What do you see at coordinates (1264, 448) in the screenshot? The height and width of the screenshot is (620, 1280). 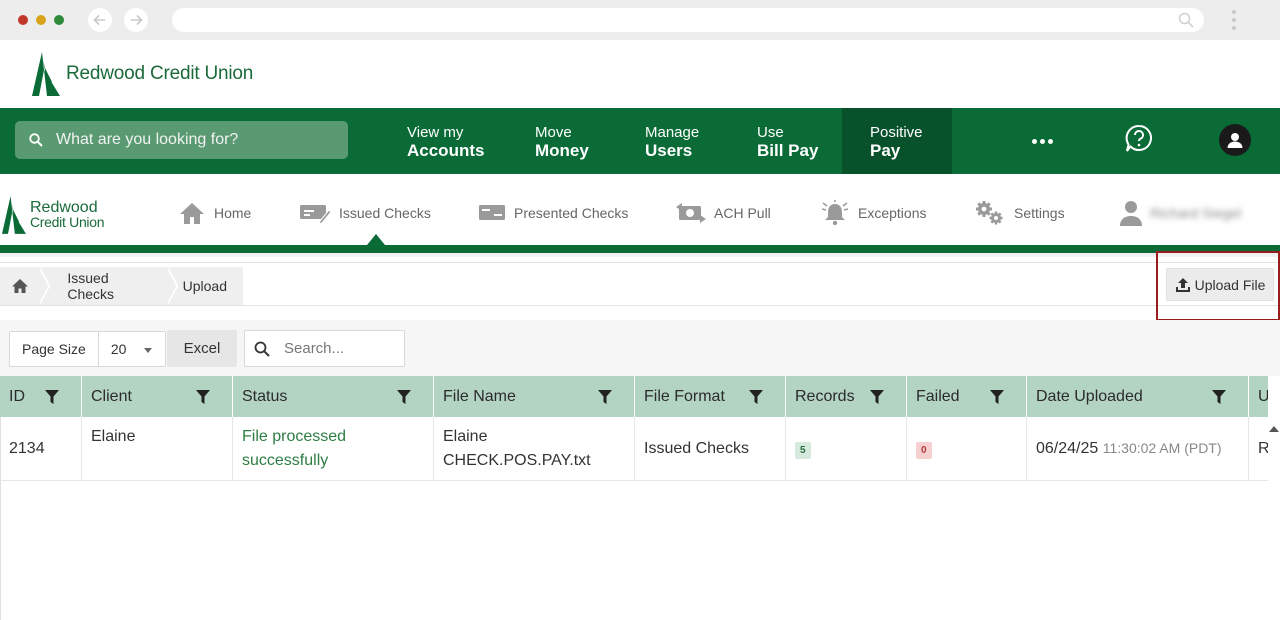 I see `cell-text: R` at bounding box center [1264, 448].